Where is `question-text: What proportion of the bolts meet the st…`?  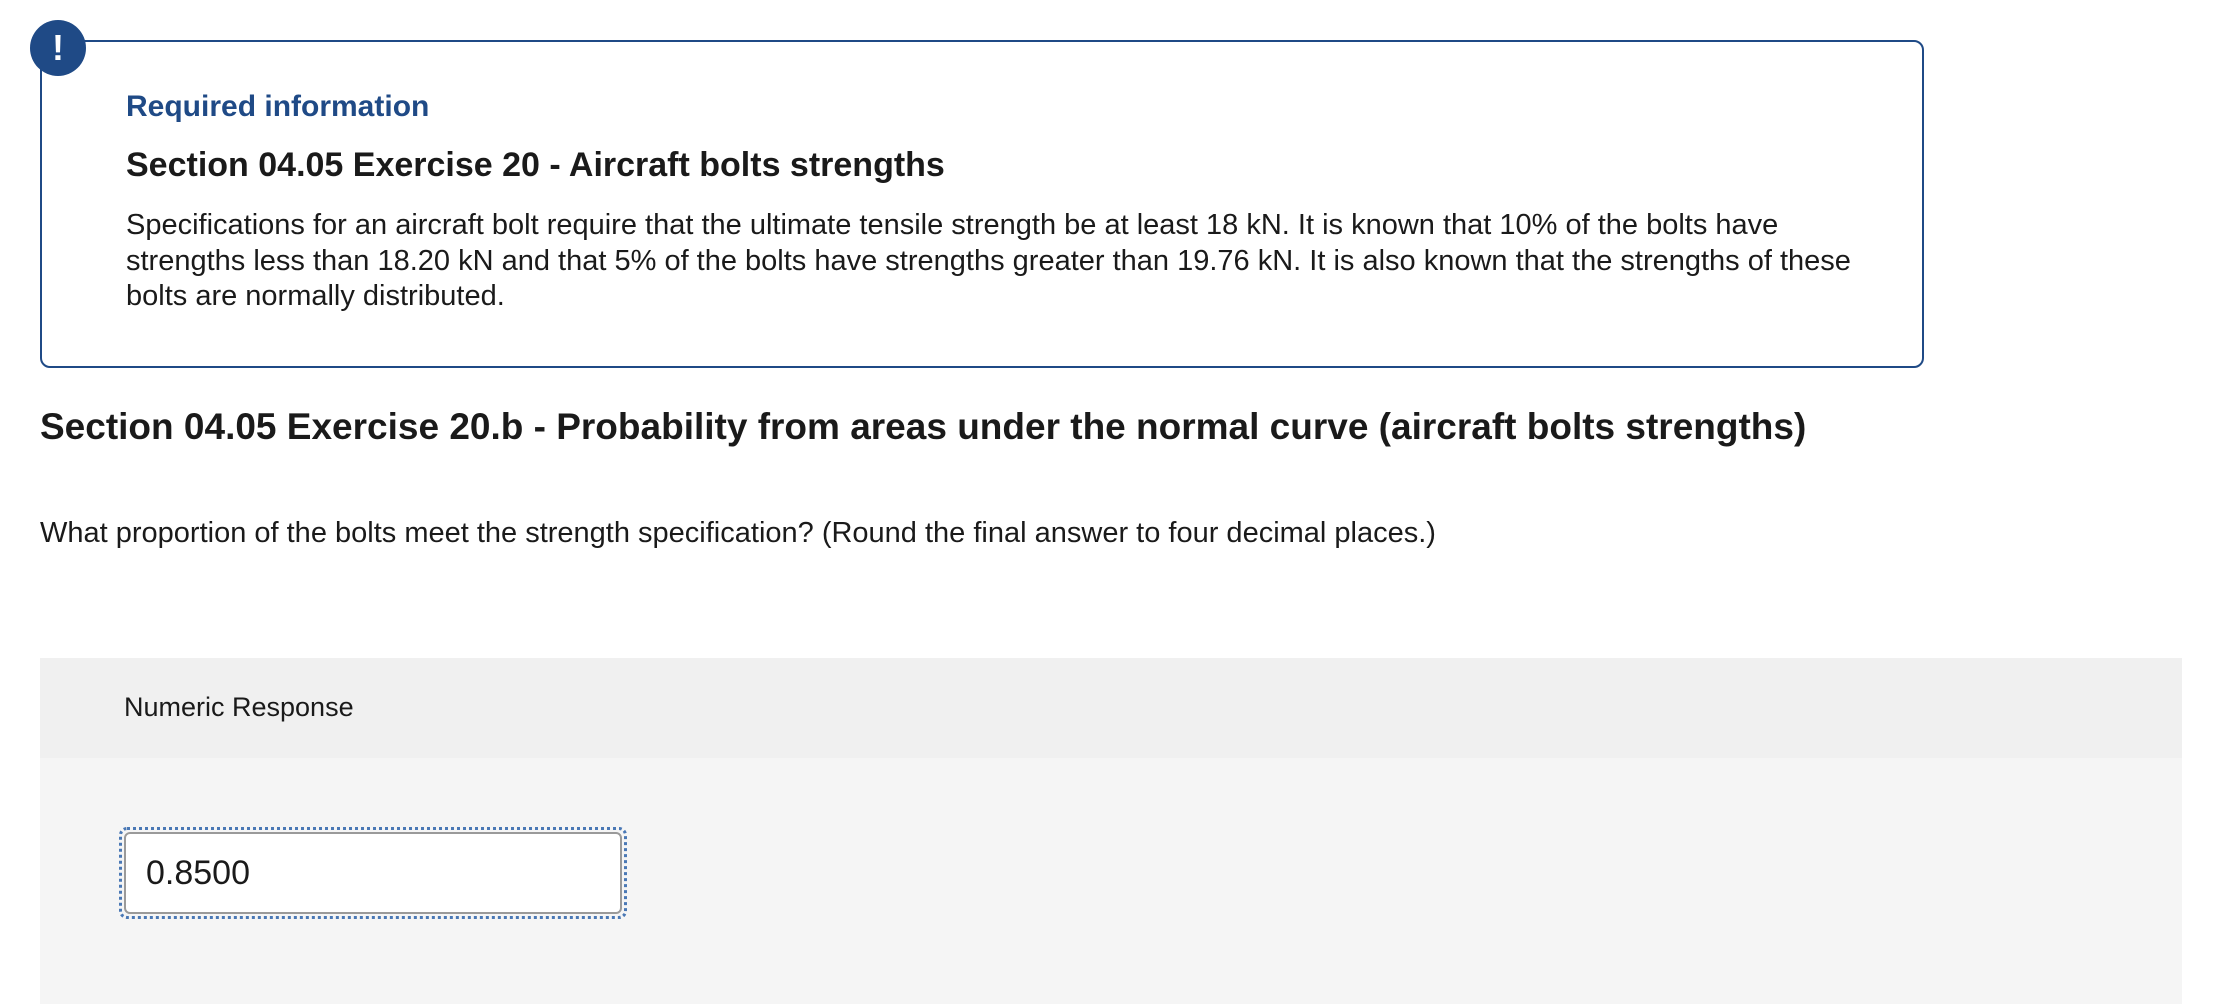 question-text: What proportion of the bolts meet the st… is located at coordinates (738, 533).